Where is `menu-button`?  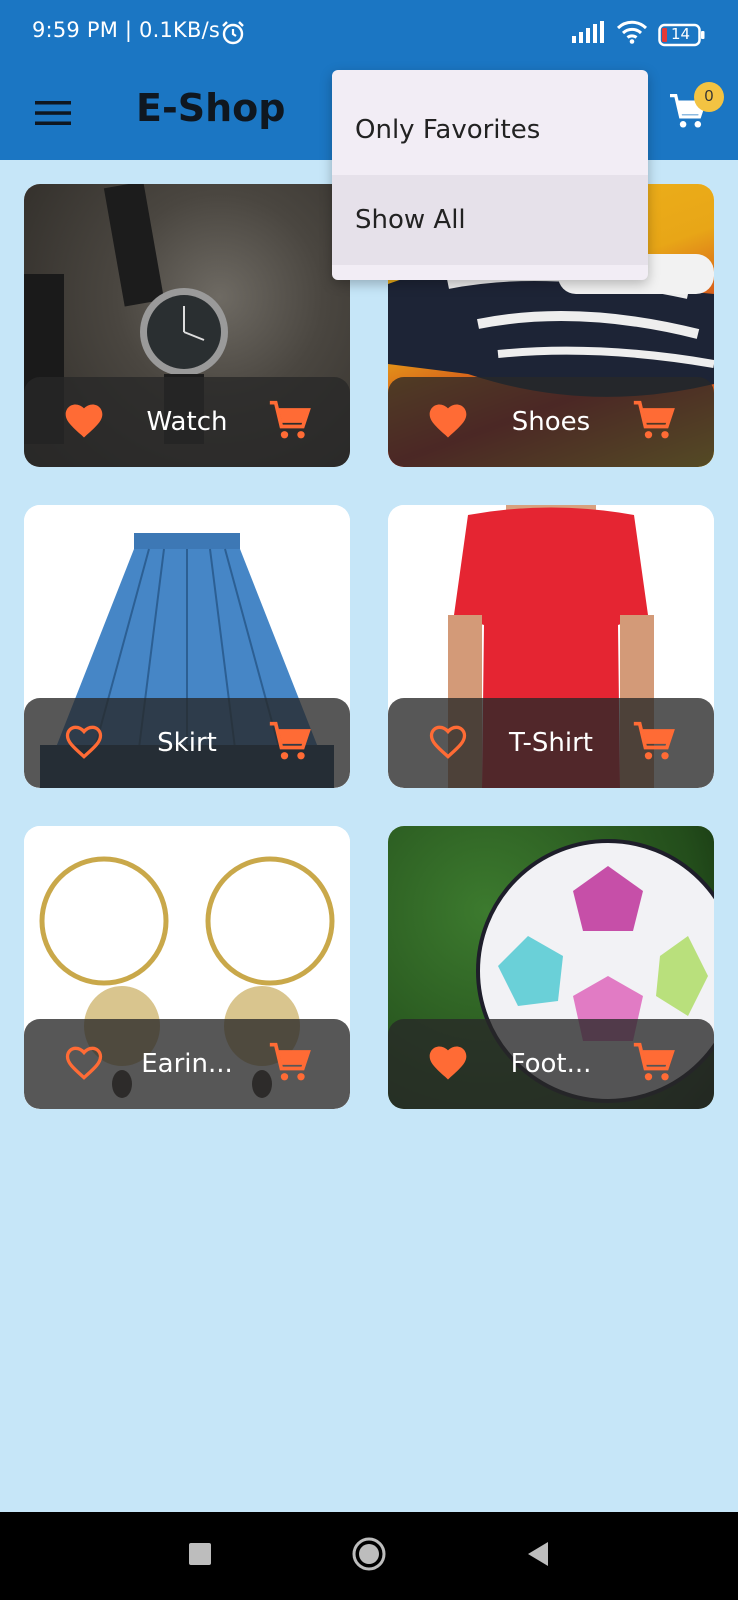 menu-button is located at coordinates (53, 115).